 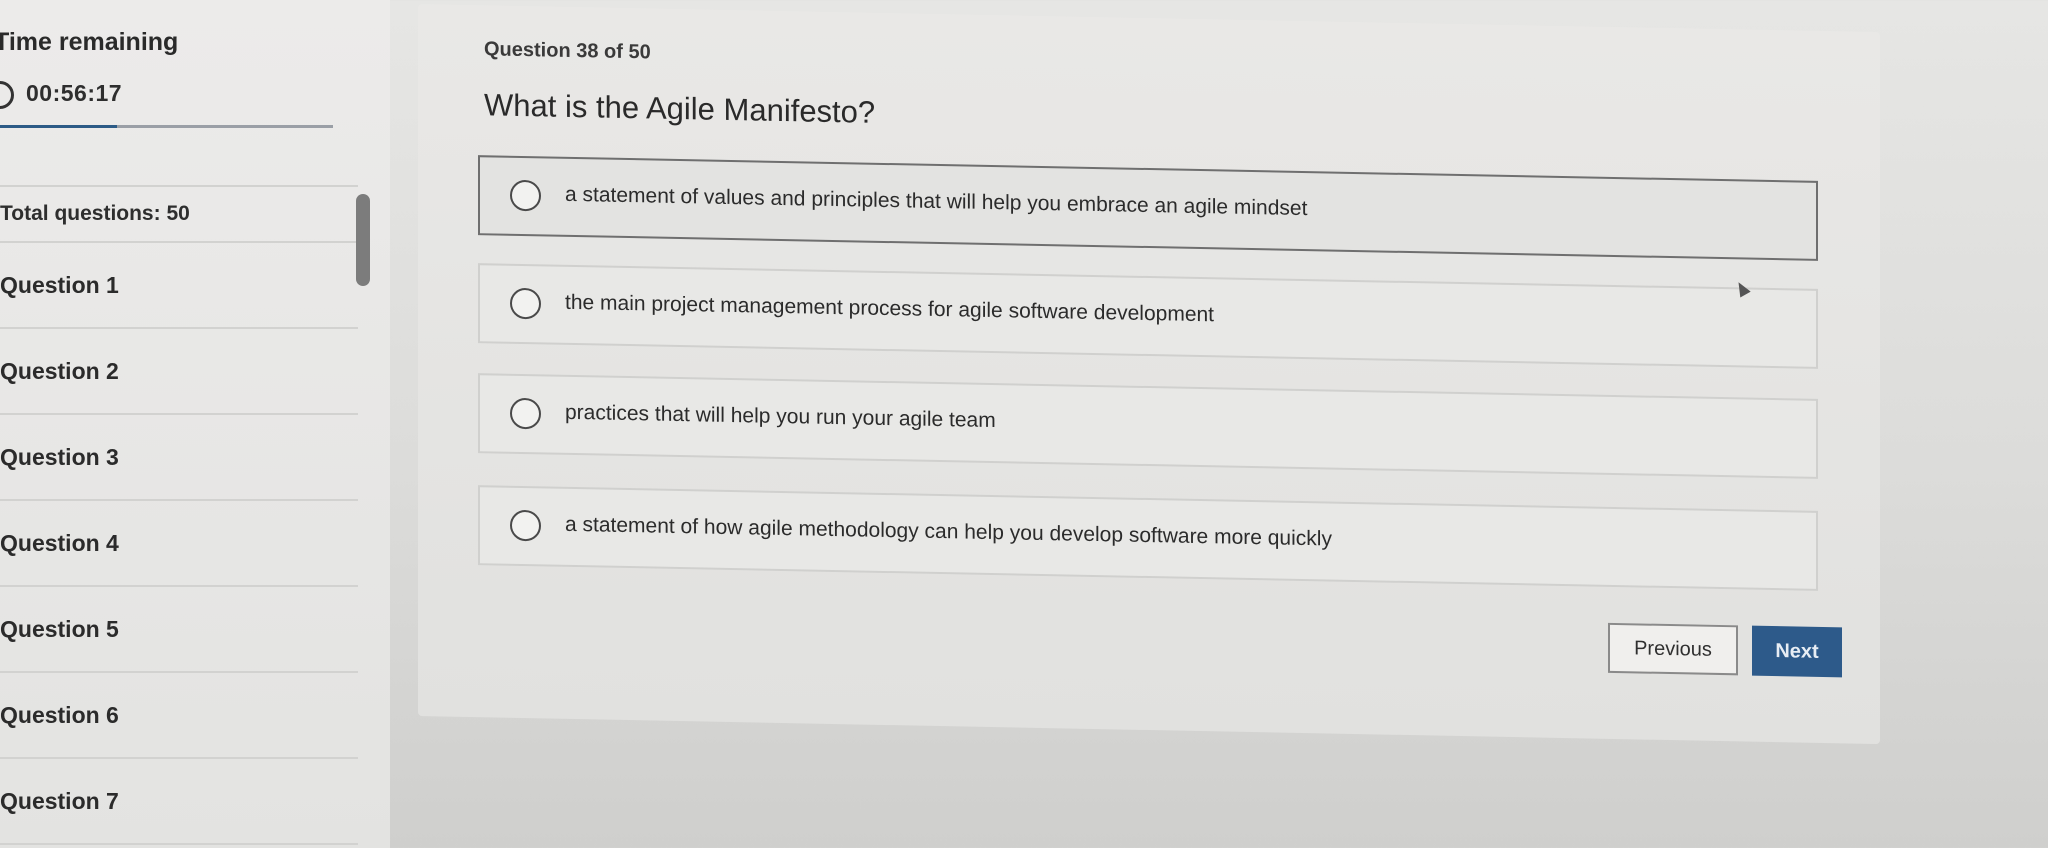 What do you see at coordinates (1673, 649) in the screenshot?
I see `previous-button: Previous` at bounding box center [1673, 649].